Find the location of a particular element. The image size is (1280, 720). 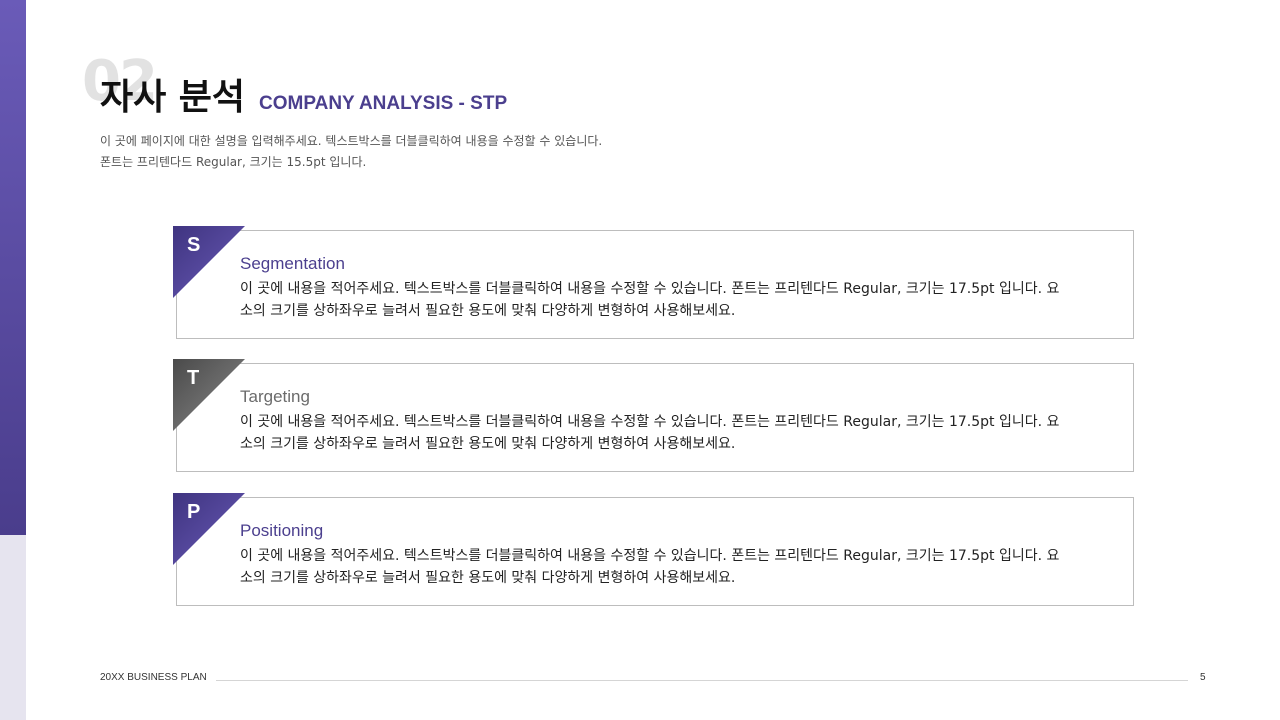

card-letter: P is located at coordinates (194, 512).